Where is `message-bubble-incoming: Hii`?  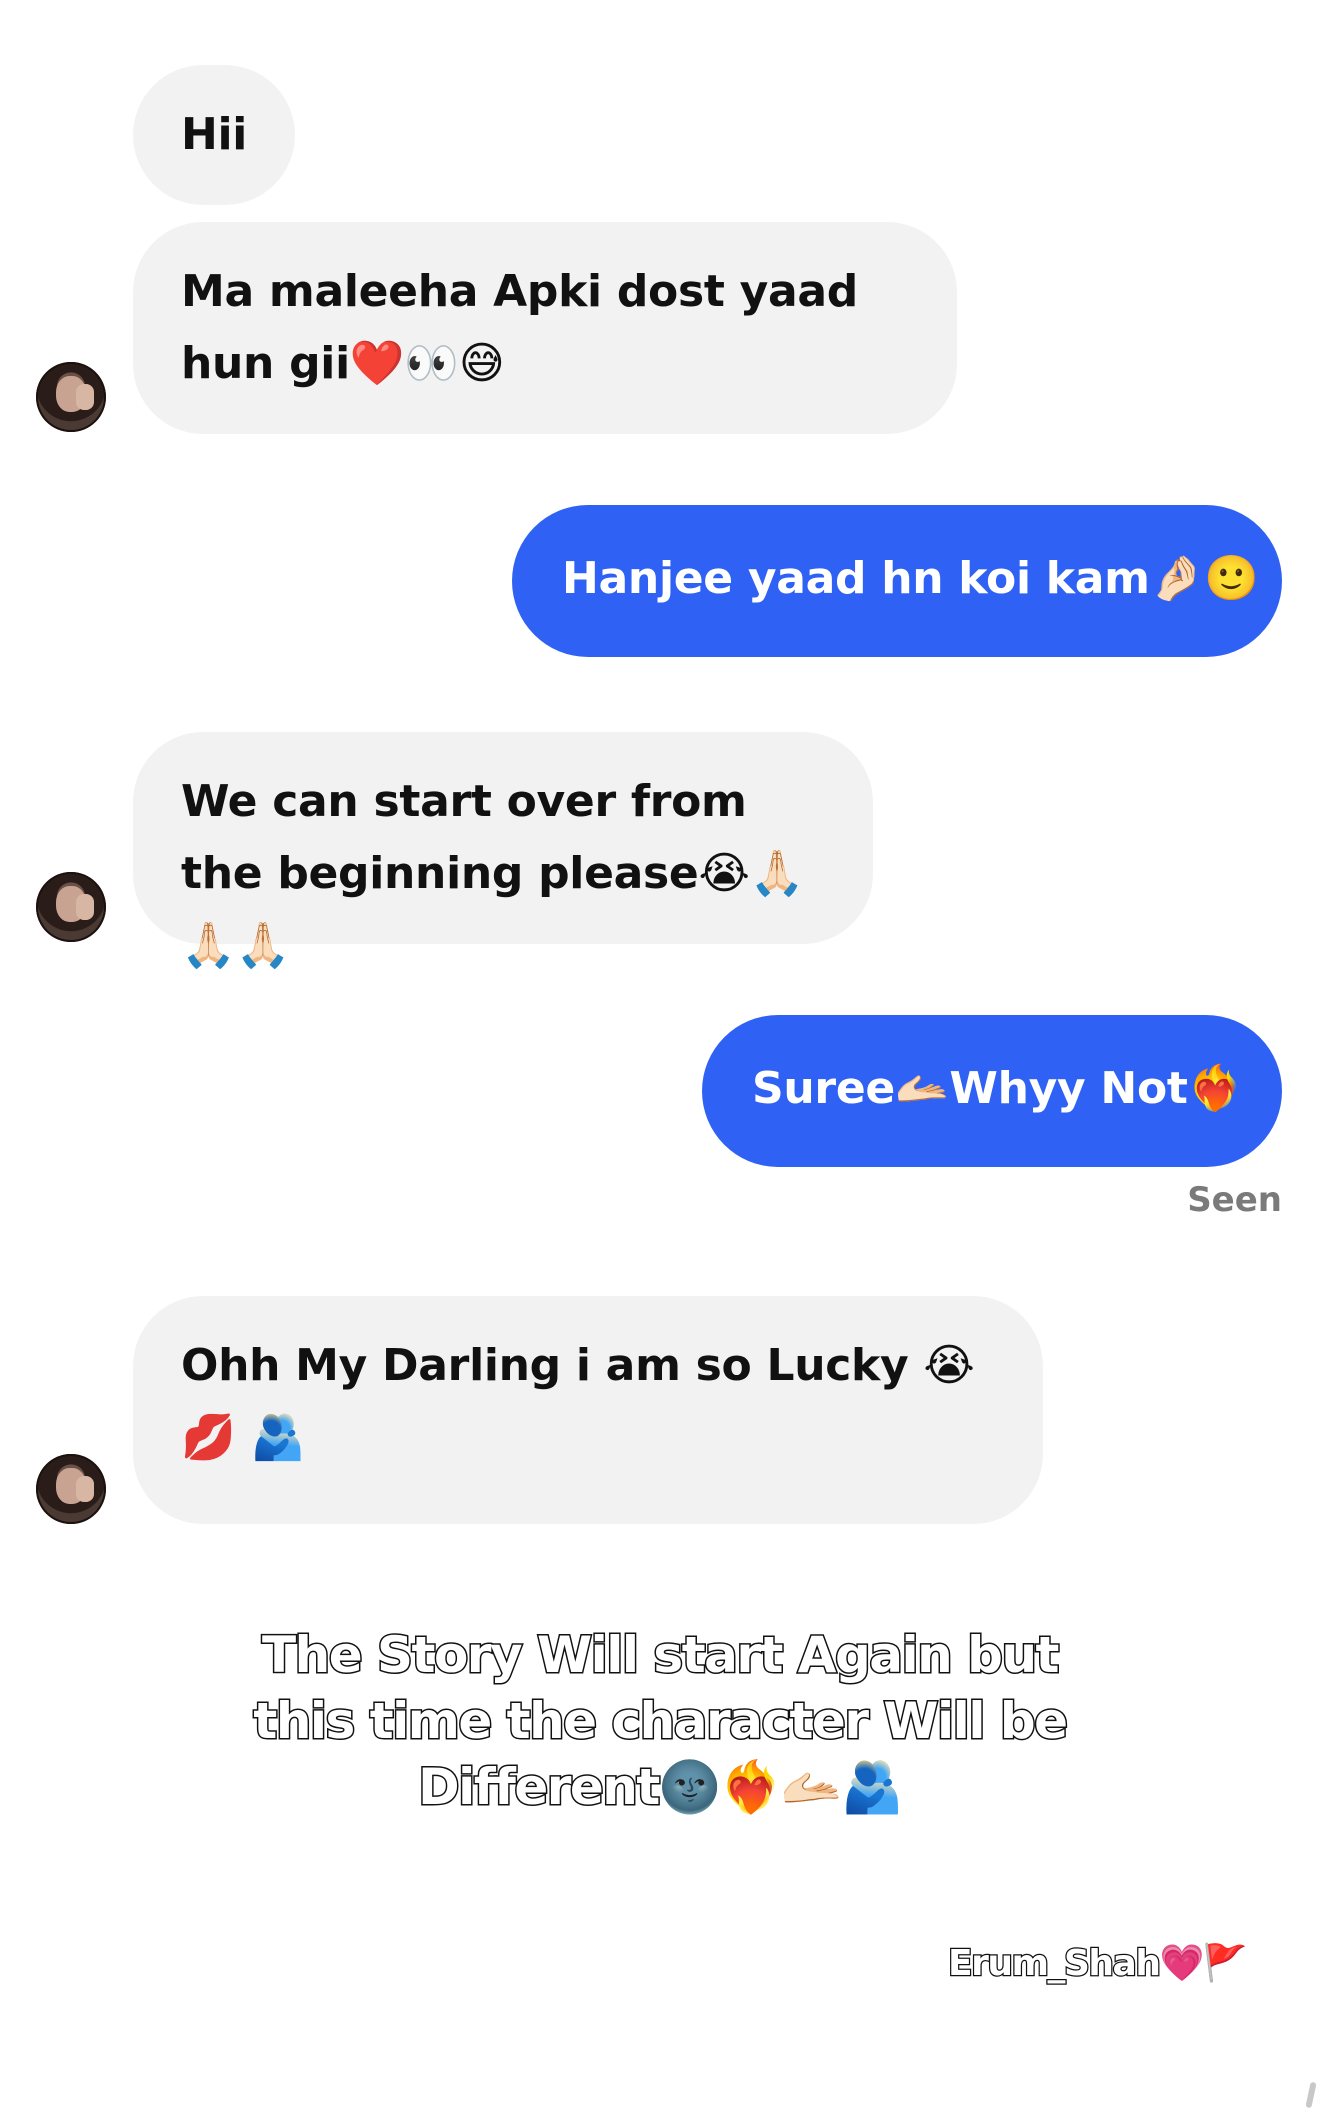
message-bubble-incoming: Hii is located at coordinates (214, 135).